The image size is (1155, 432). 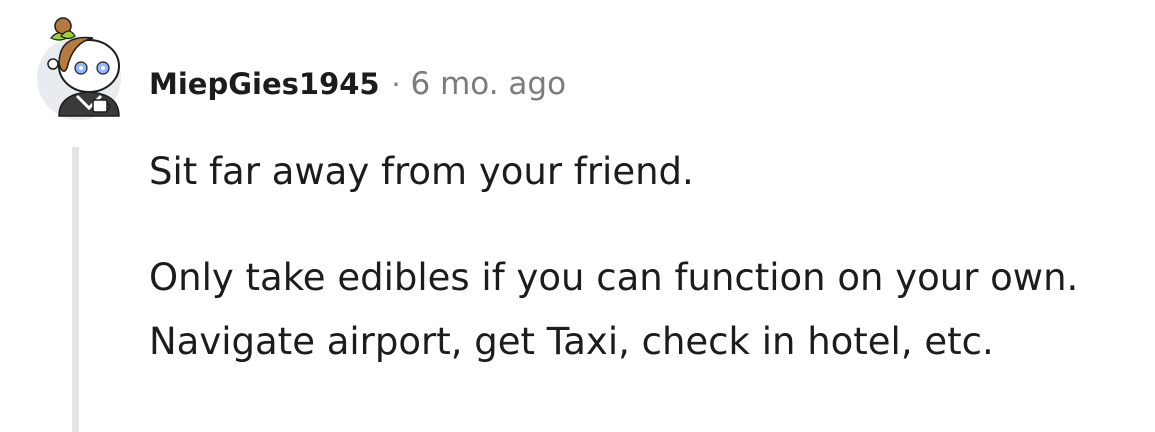 What do you see at coordinates (264, 84) in the screenshot?
I see `username-link: MiepGies1945` at bounding box center [264, 84].